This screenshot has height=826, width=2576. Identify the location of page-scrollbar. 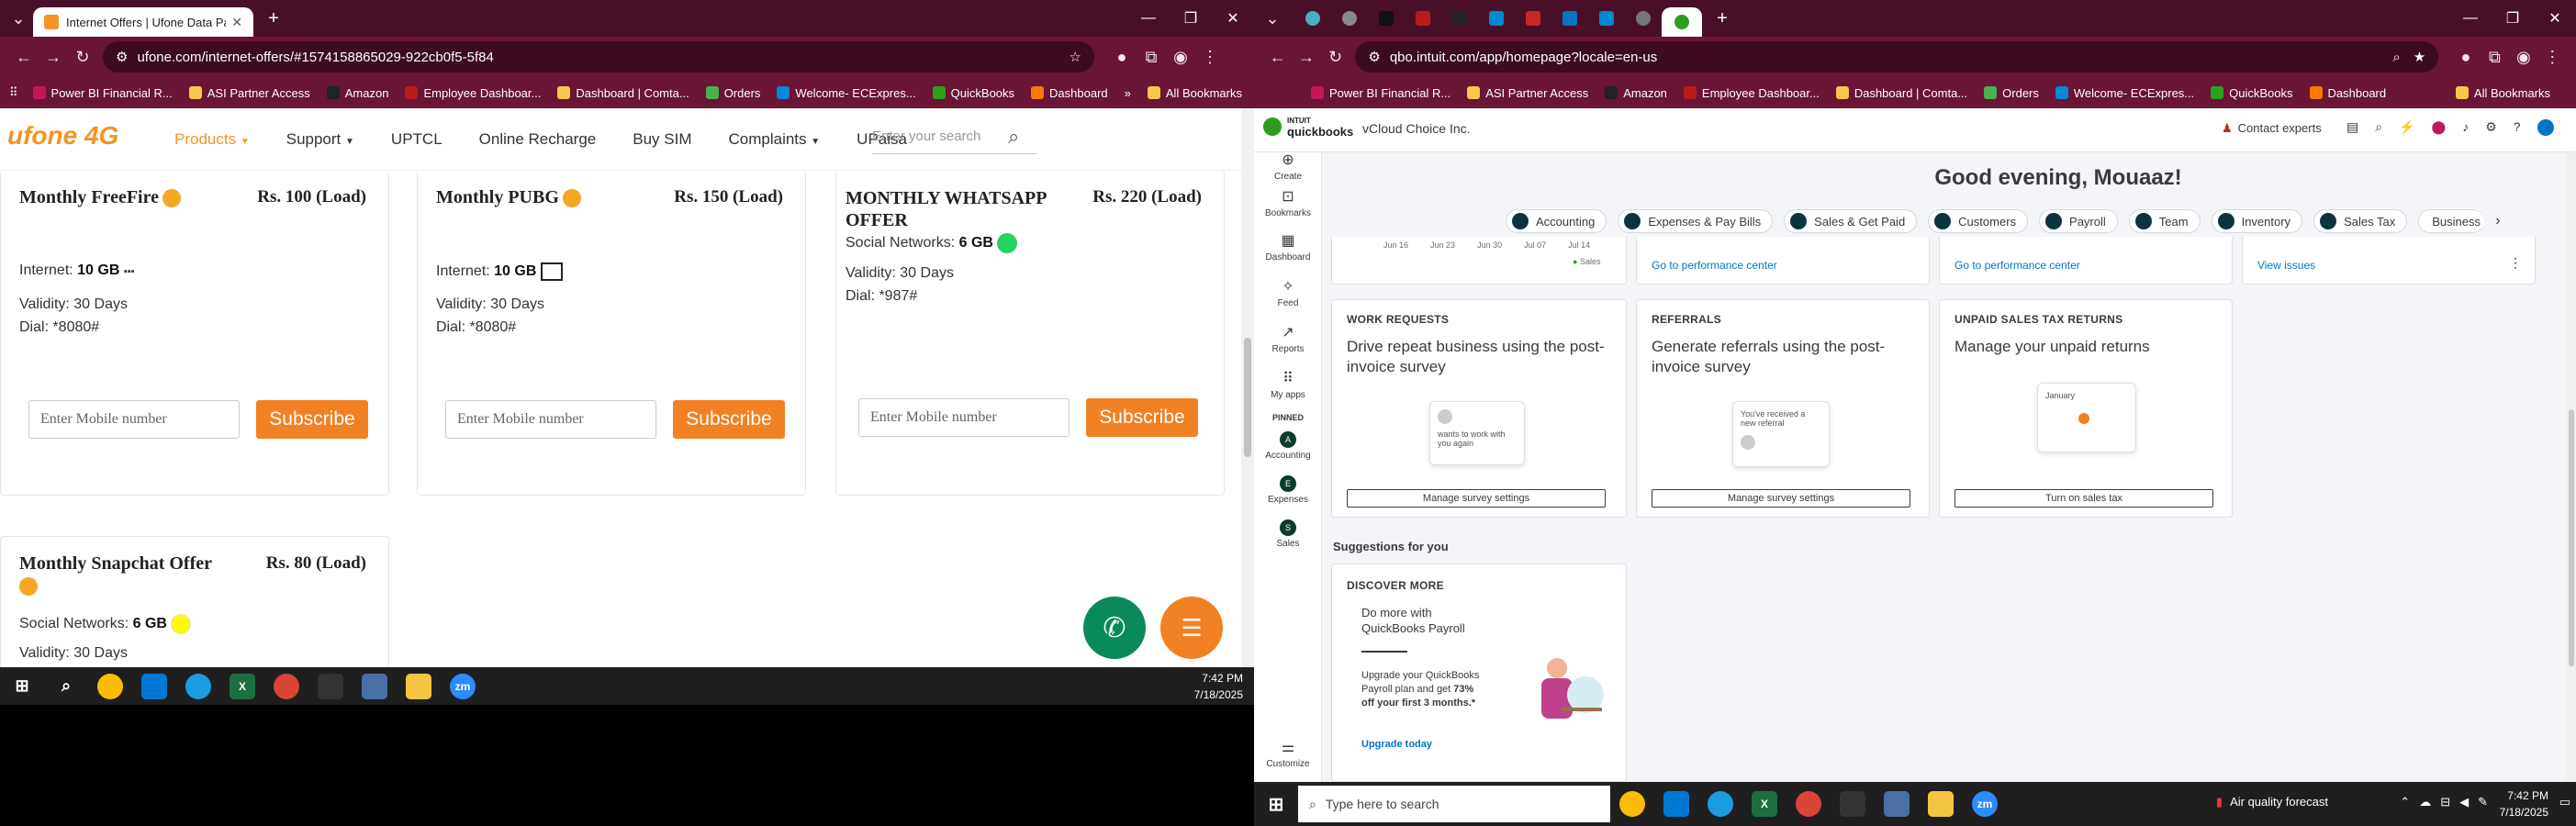
(1247, 388).